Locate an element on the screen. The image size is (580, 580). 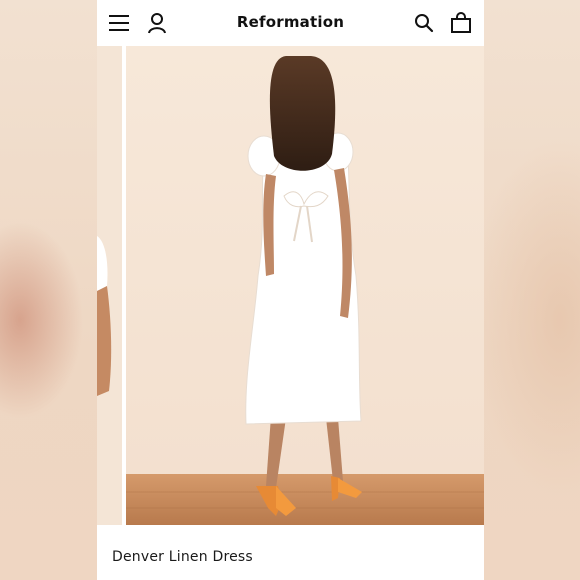
product-info: Denver Linen Dress is located at coordinates (290, 552).